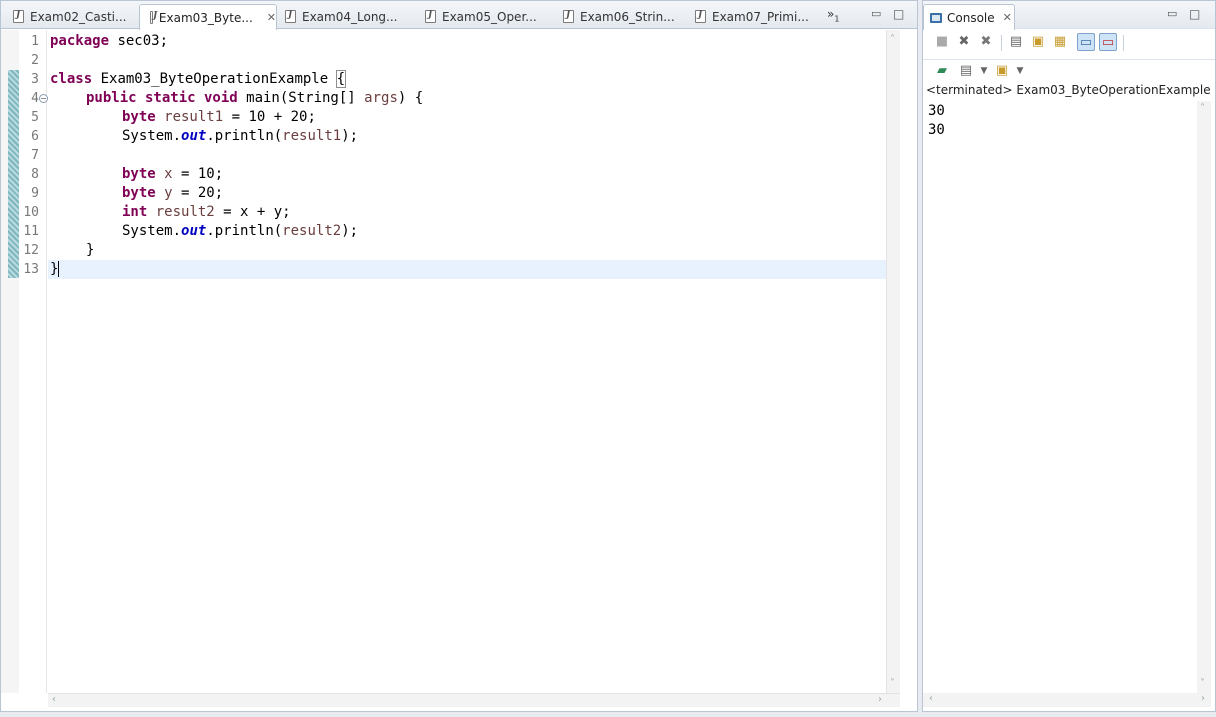  Describe the element at coordinates (135, 212) in the screenshot. I see `keyword: int` at that location.